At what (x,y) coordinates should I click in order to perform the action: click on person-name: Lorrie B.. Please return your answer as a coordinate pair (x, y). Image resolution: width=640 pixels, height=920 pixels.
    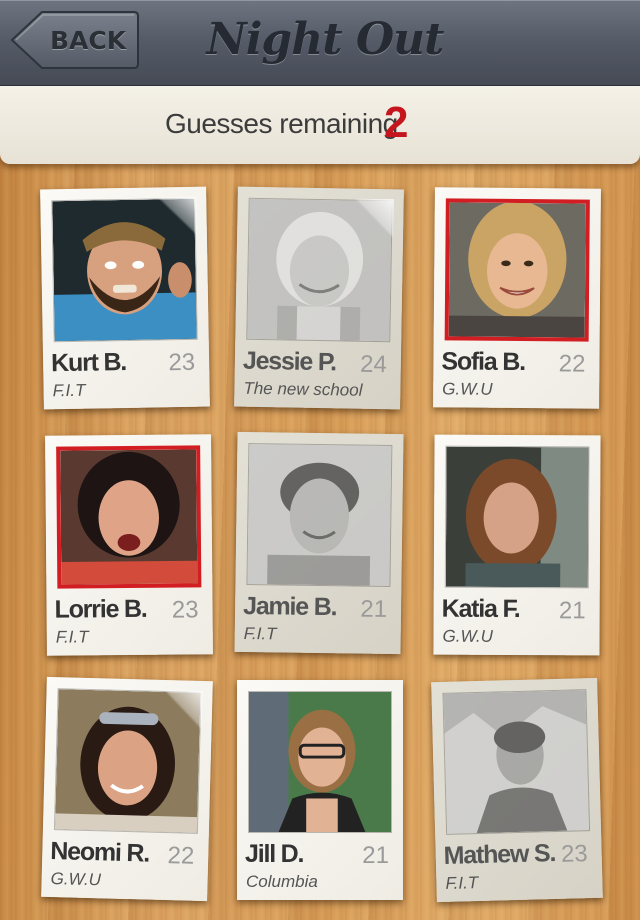
    Looking at the image, I should click on (100, 609).